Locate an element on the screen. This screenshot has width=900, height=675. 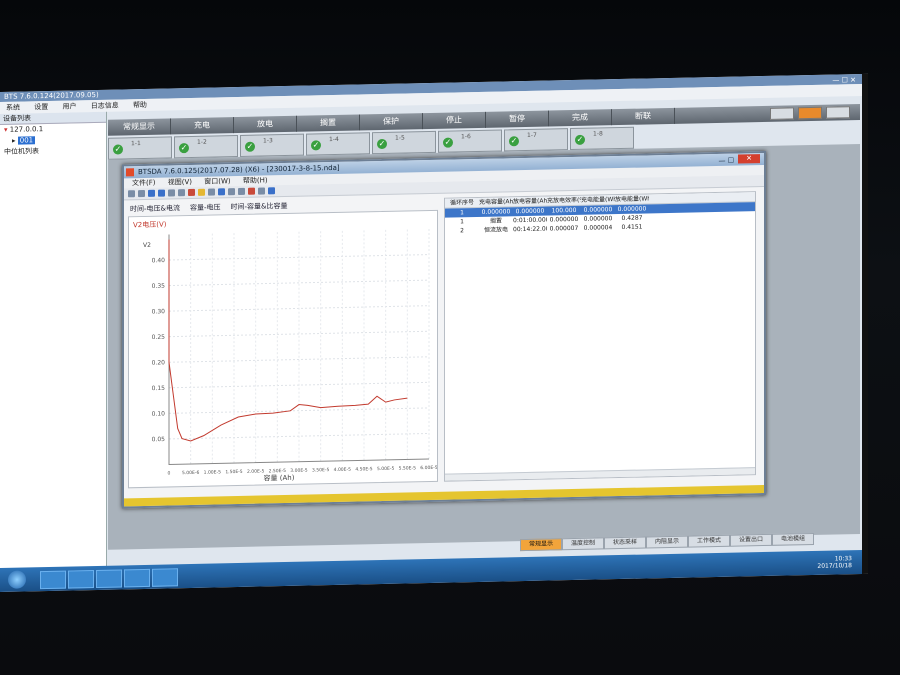
zoom-in-icon is located at coordinates (151, 193).